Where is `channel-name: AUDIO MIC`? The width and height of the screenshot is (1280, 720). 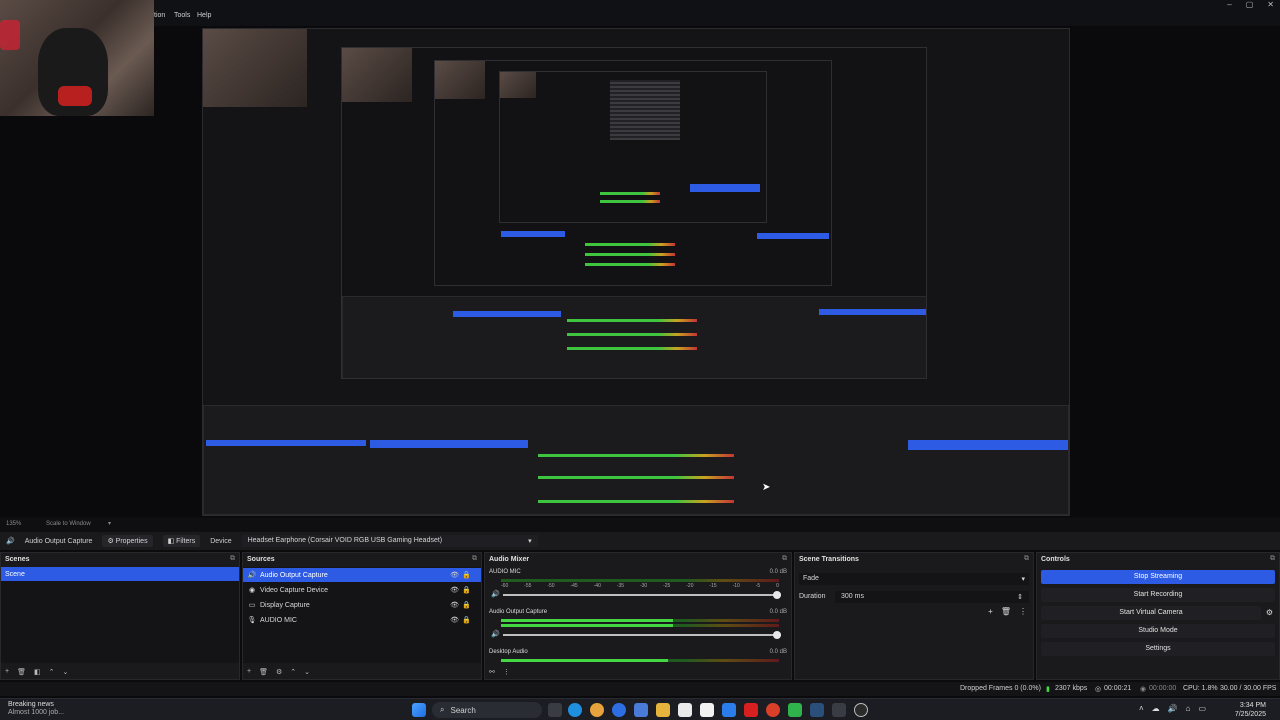 channel-name: AUDIO MIC is located at coordinates (505, 572).